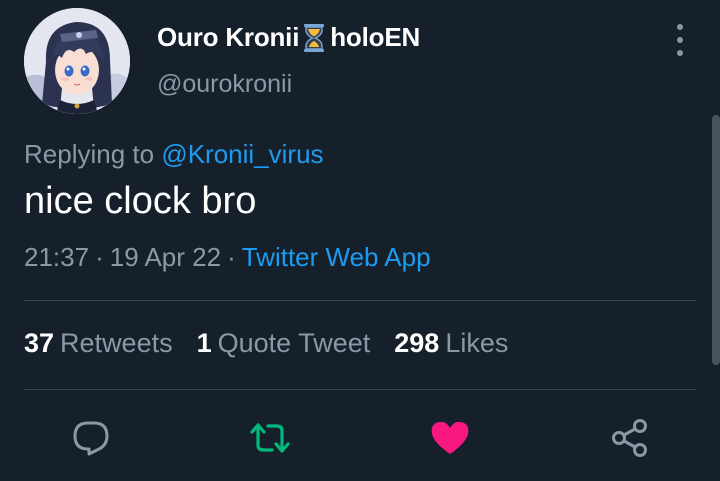  I want to click on scrollbar, so click(716, 240).